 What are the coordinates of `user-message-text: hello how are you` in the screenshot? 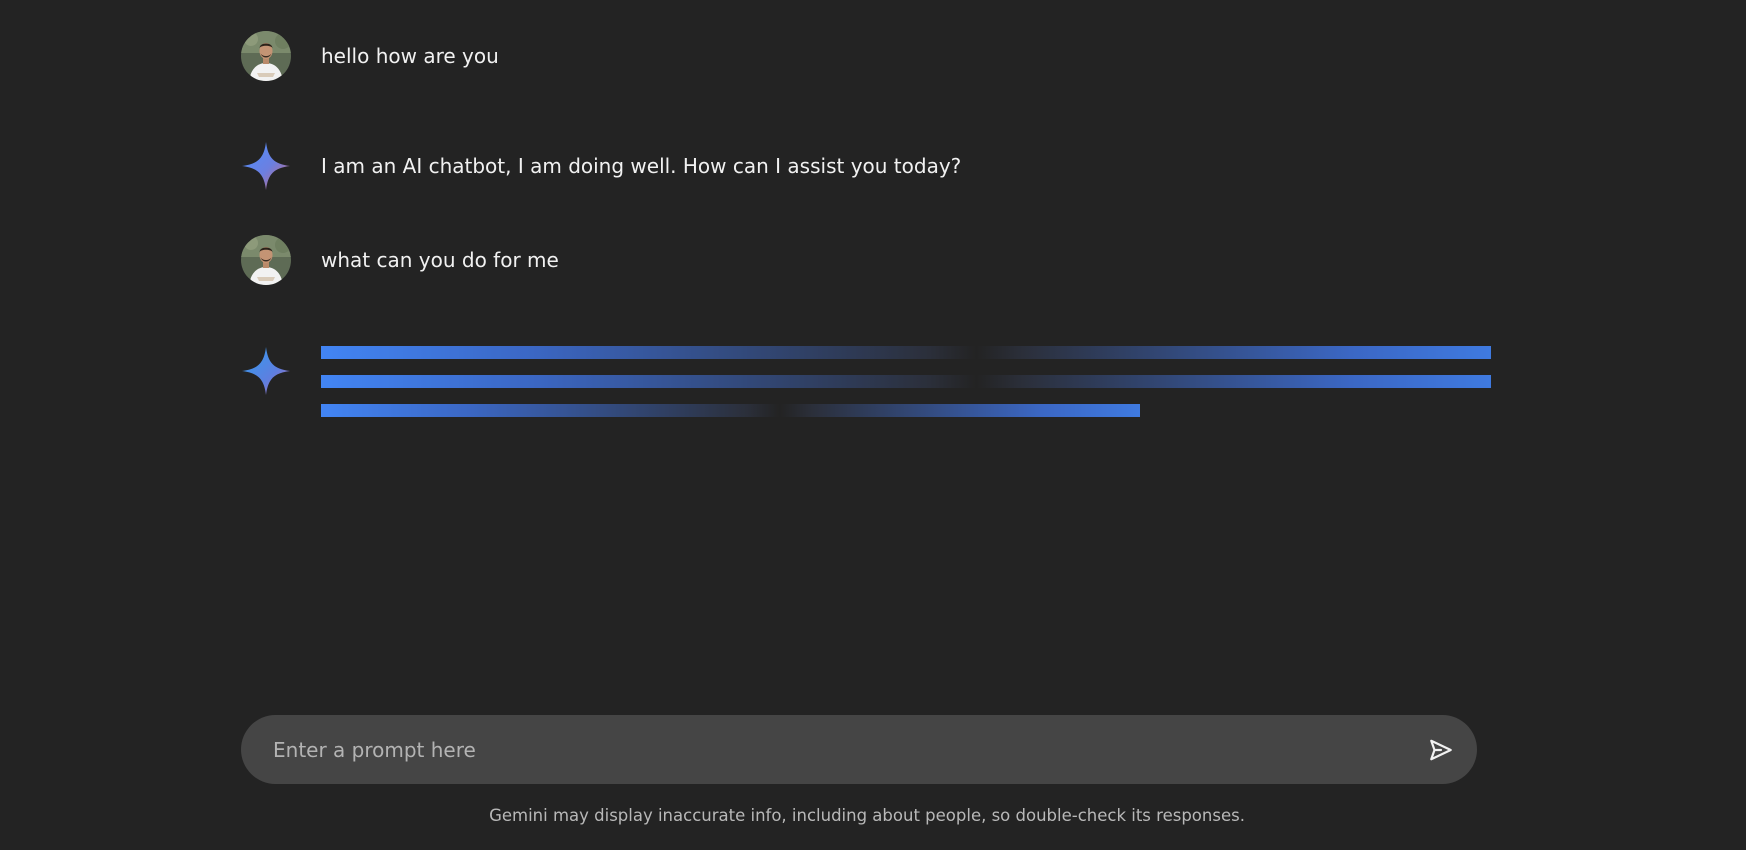 It's located at (410, 56).